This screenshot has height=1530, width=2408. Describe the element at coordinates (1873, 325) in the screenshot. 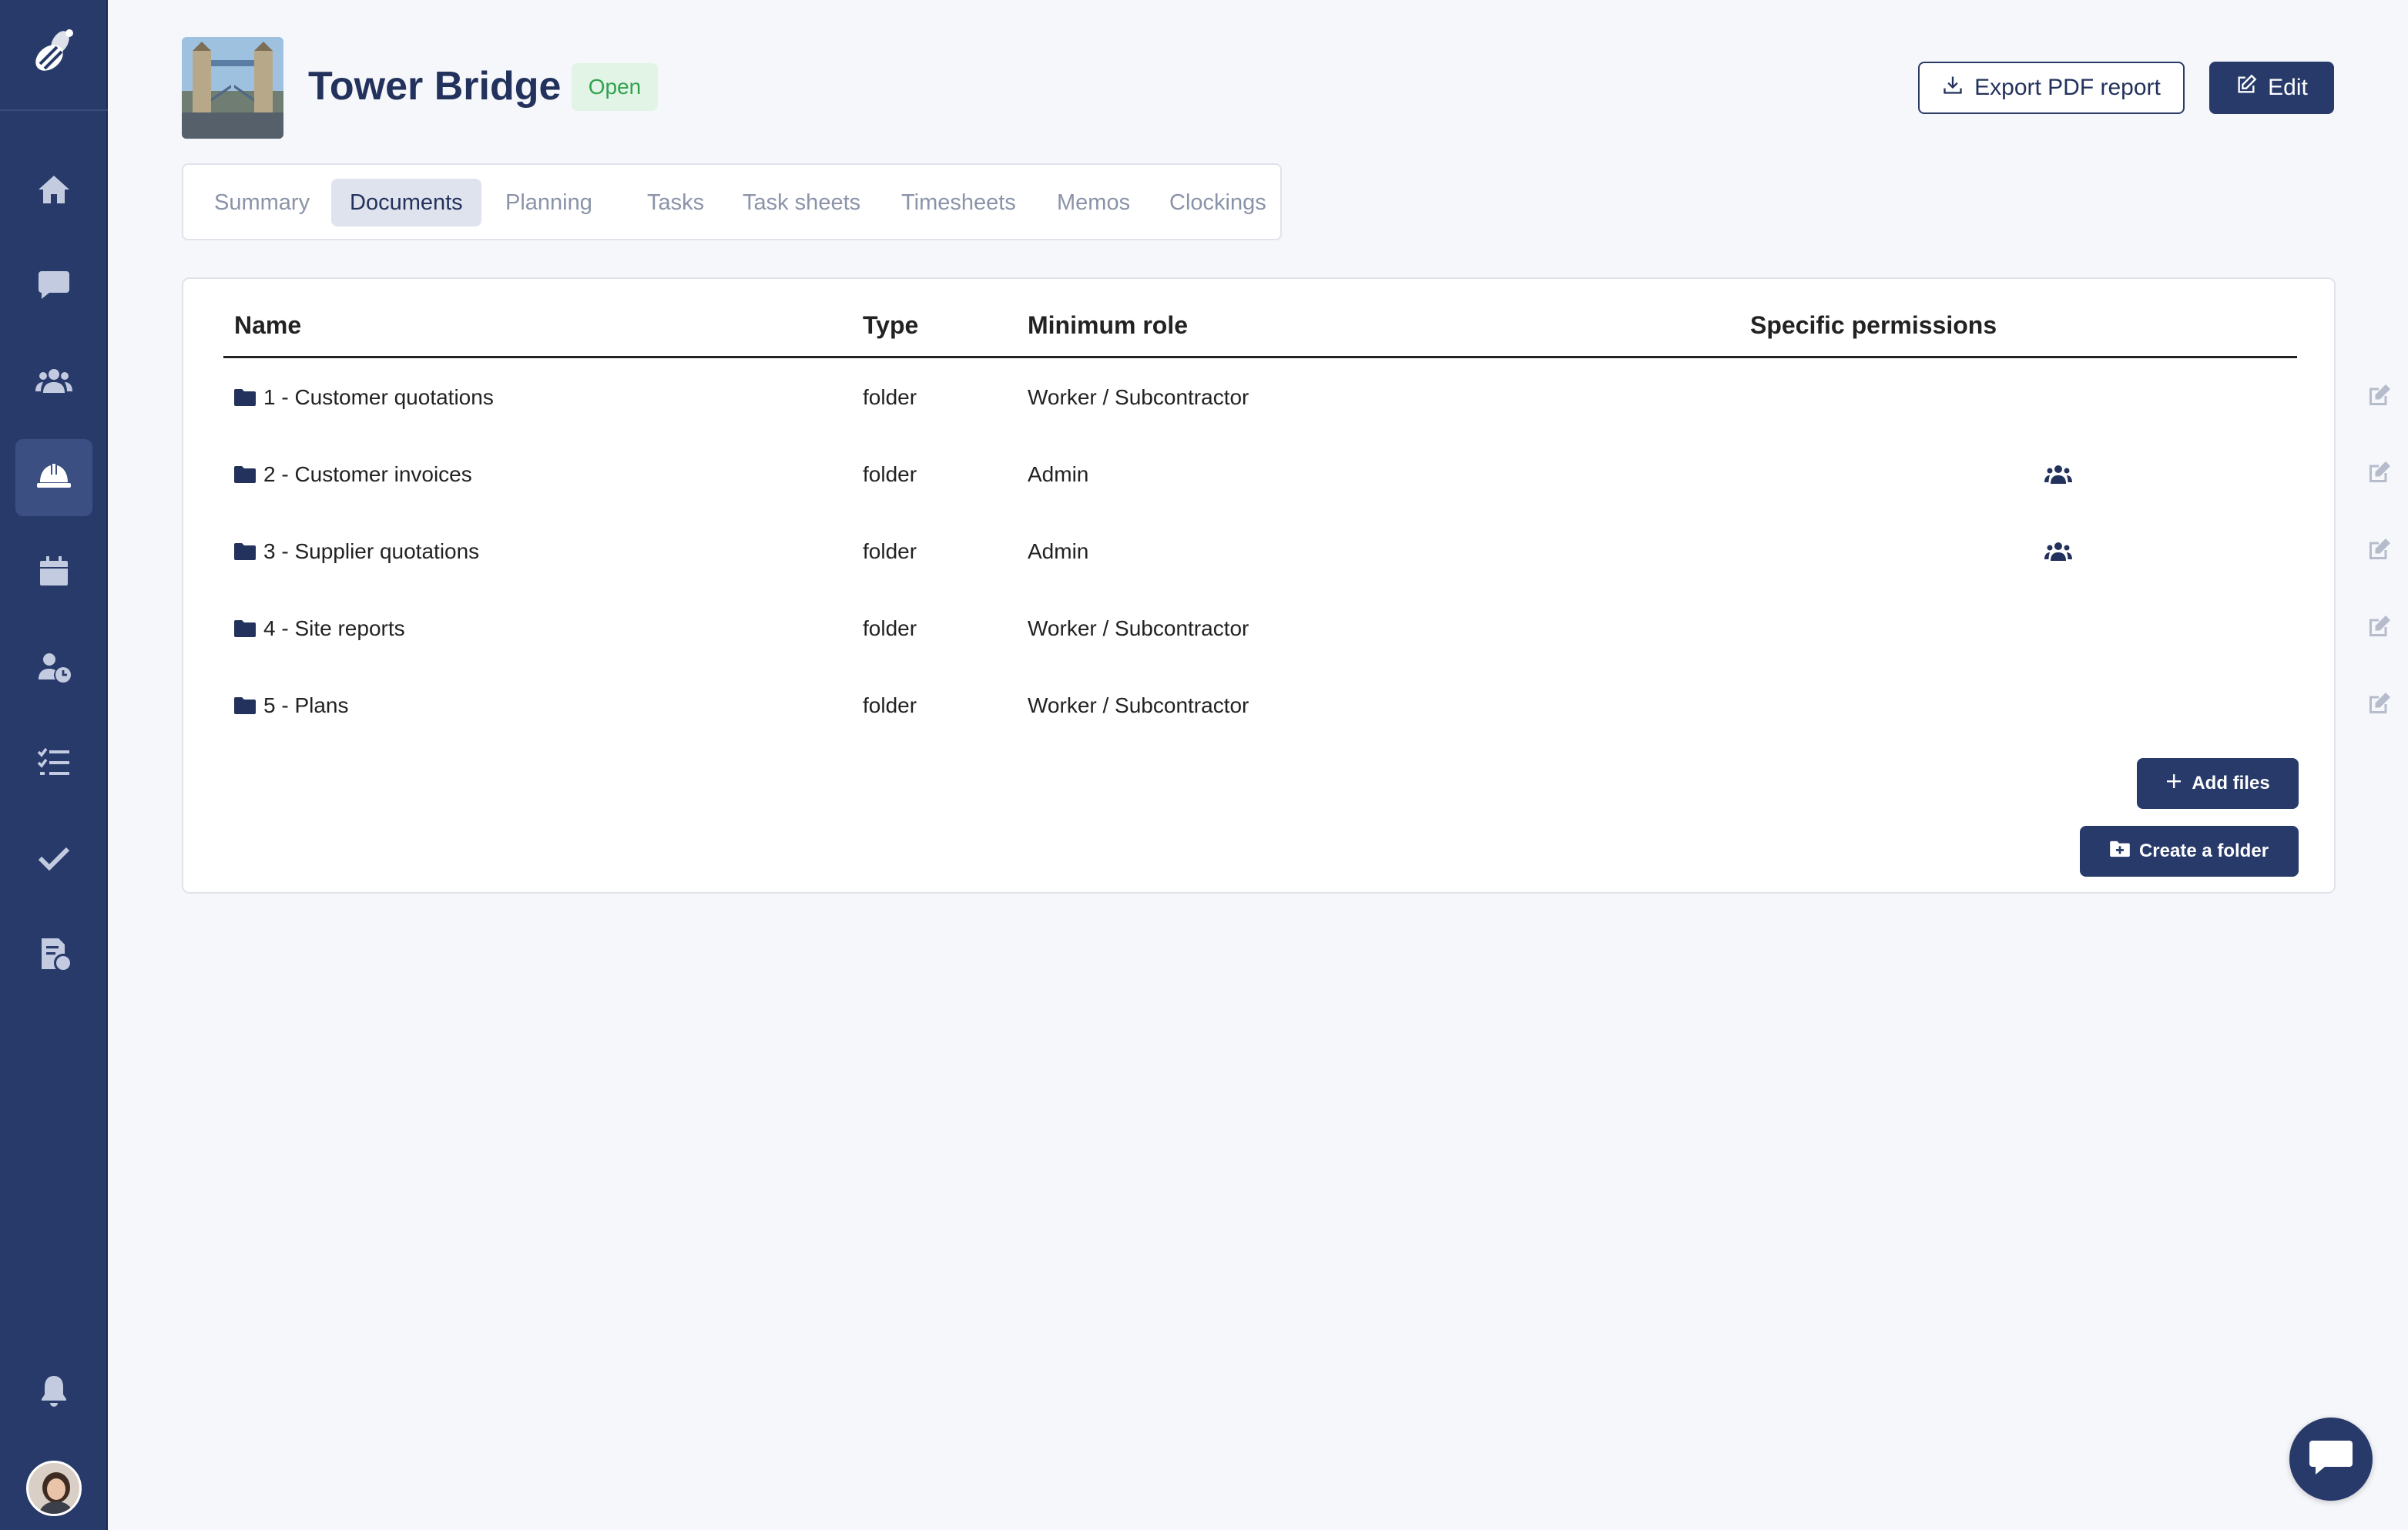

I see `column-header-specific-permissions: Specific permissions` at that location.